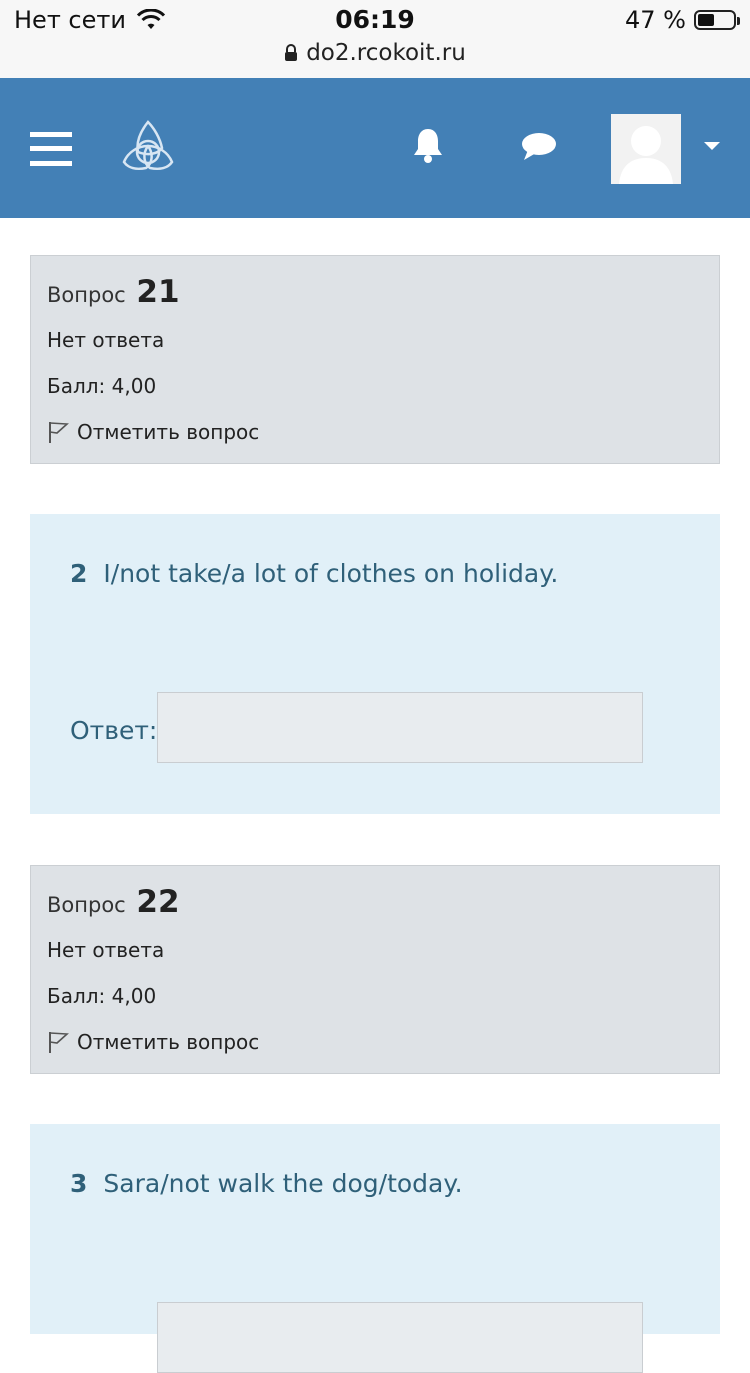 The height and width of the screenshot is (1373, 750). I want to click on notifications-bell-icon, so click(428, 145).